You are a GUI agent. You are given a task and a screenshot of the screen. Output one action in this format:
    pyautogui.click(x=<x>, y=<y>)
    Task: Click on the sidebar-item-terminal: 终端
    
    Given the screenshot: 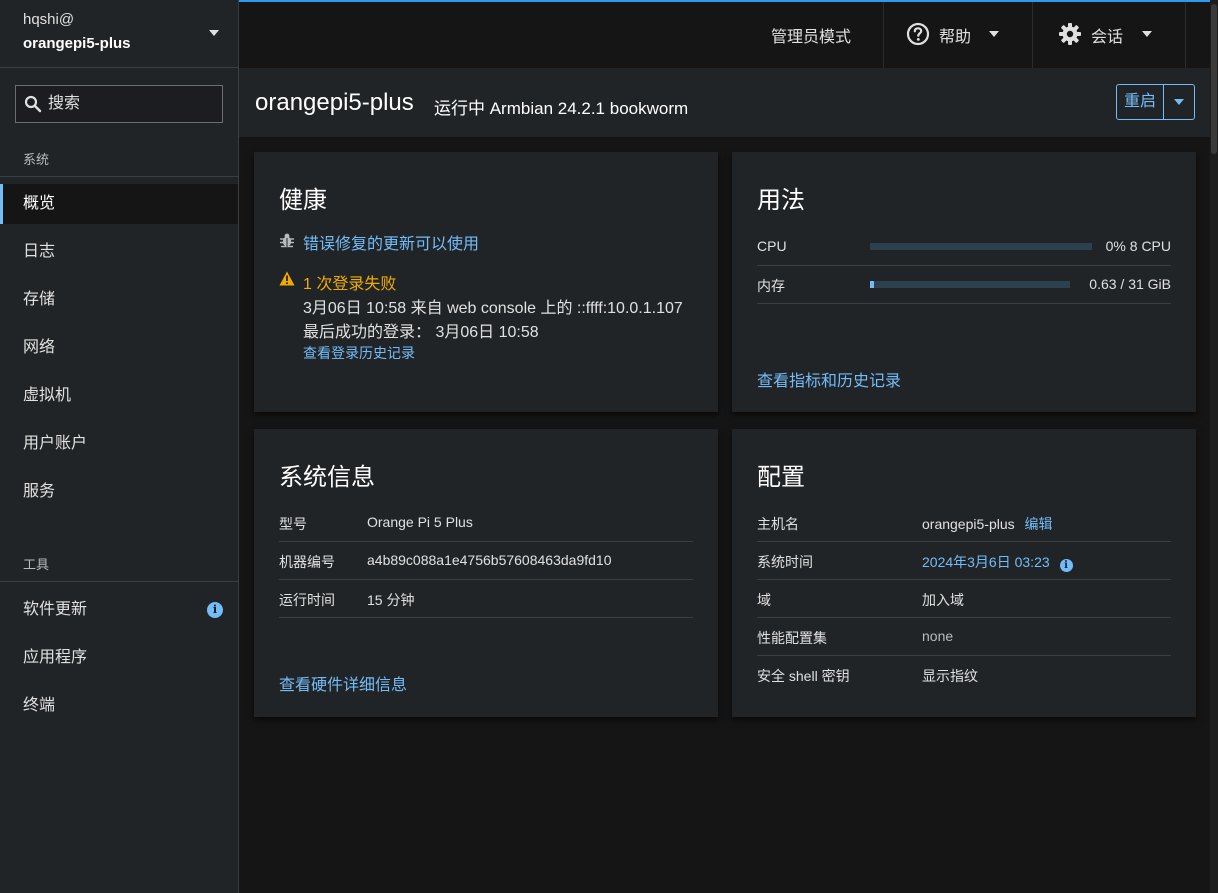 What is the action you would take?
    pyautogui.click(x=119, y=706)
    